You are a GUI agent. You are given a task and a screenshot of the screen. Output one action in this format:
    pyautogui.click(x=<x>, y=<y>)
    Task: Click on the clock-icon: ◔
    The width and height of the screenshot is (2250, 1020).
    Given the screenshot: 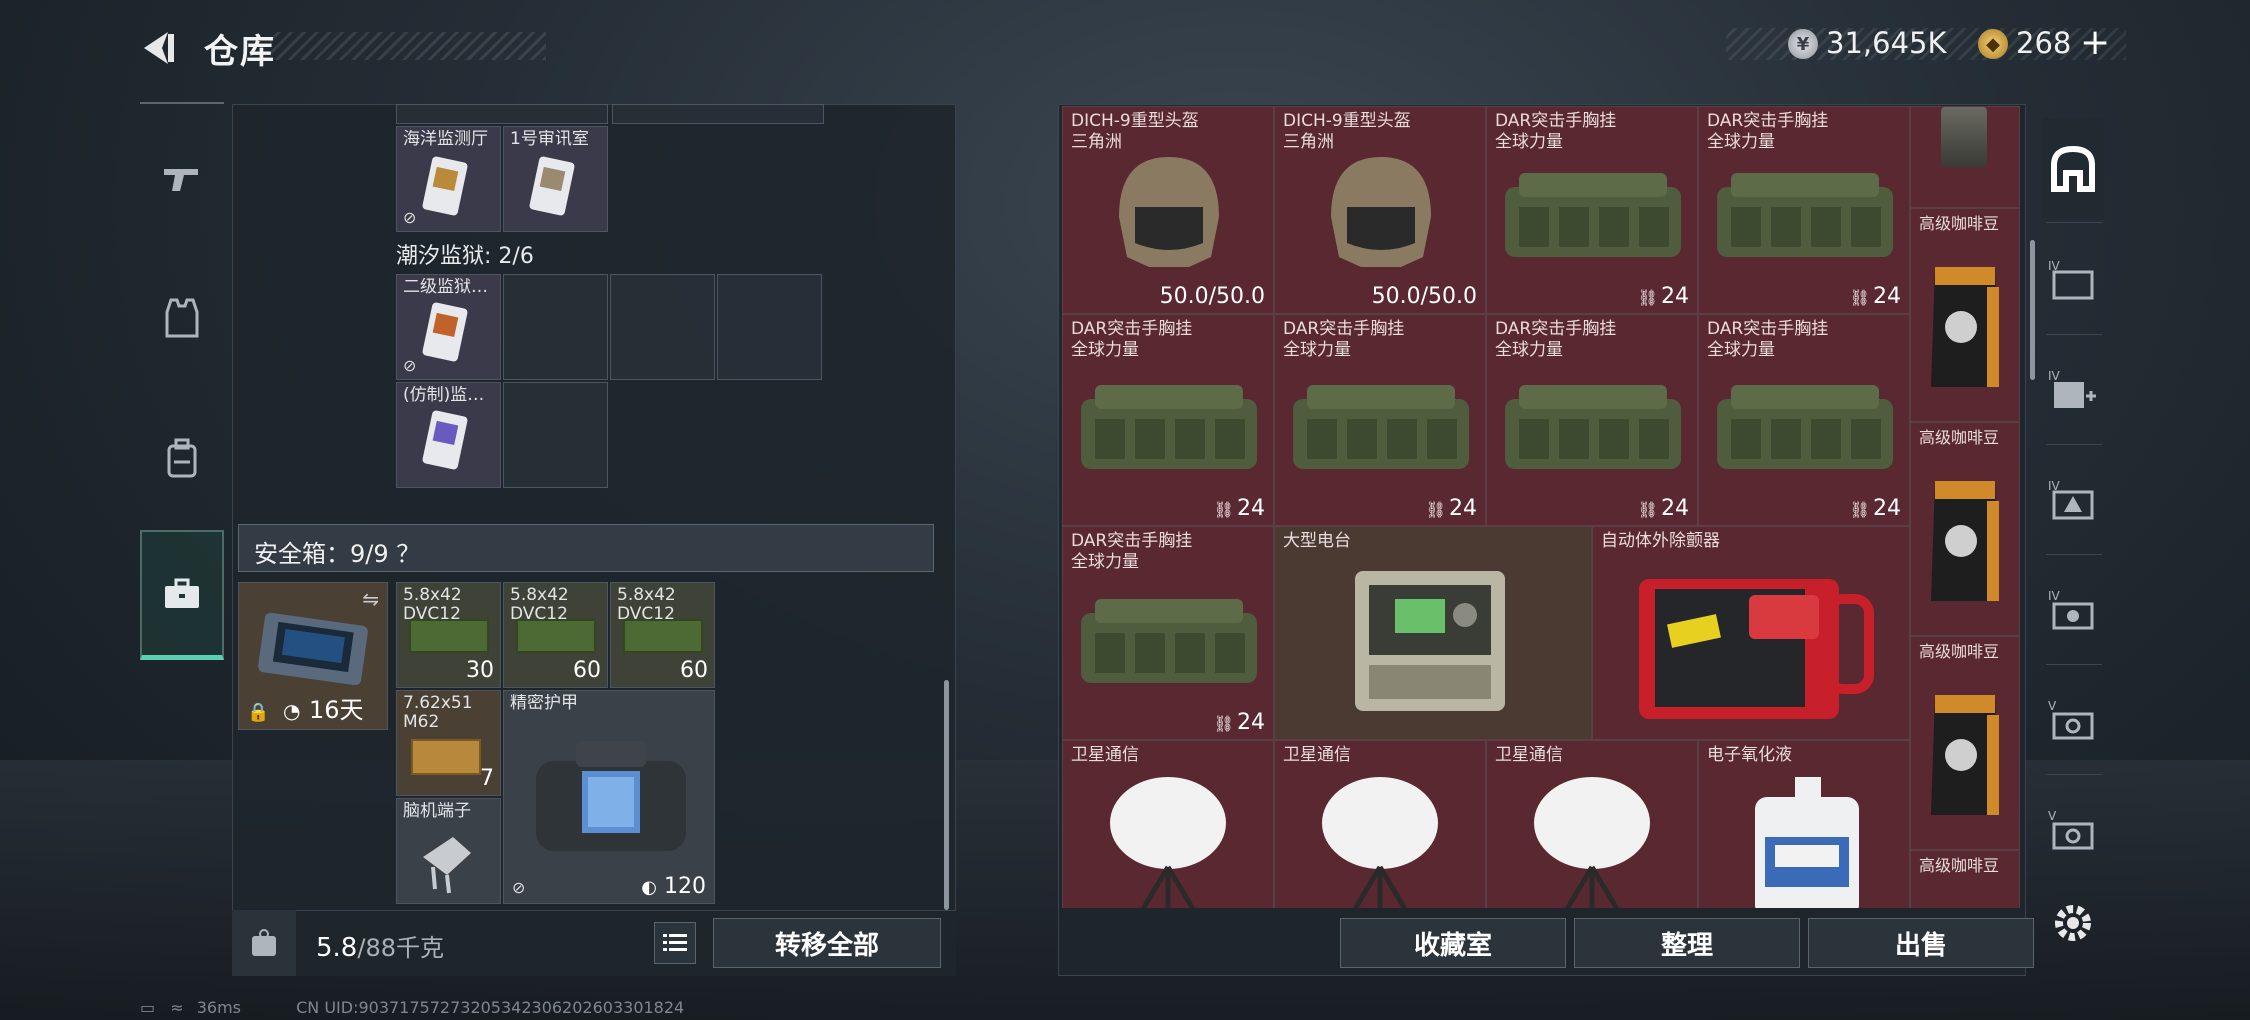 What is the action you would take?
    pyautogui.click(x=292, y=711)
    